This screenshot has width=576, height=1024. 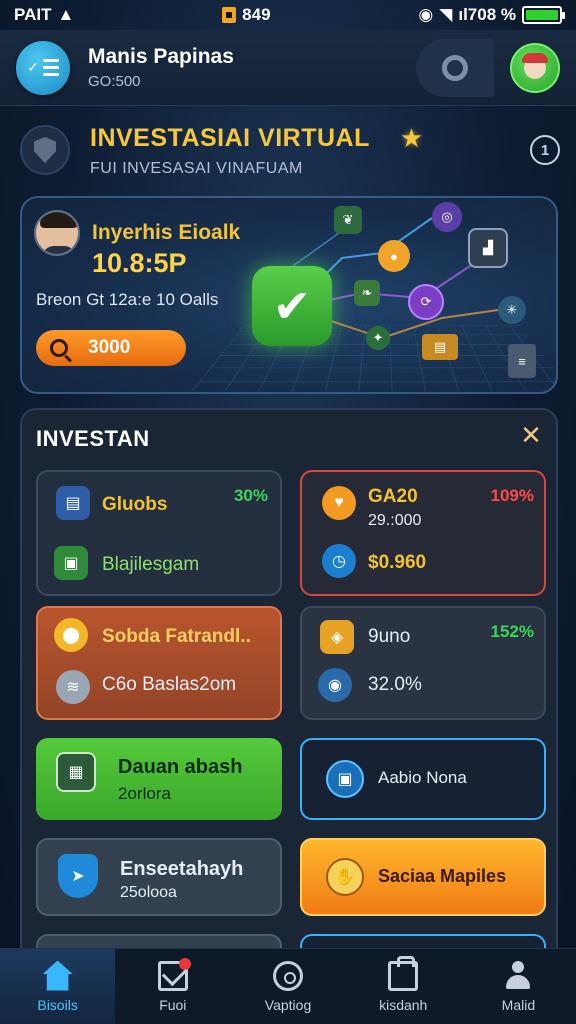 I want to click on nav-label: Malid, so click(x=518, y=1004).